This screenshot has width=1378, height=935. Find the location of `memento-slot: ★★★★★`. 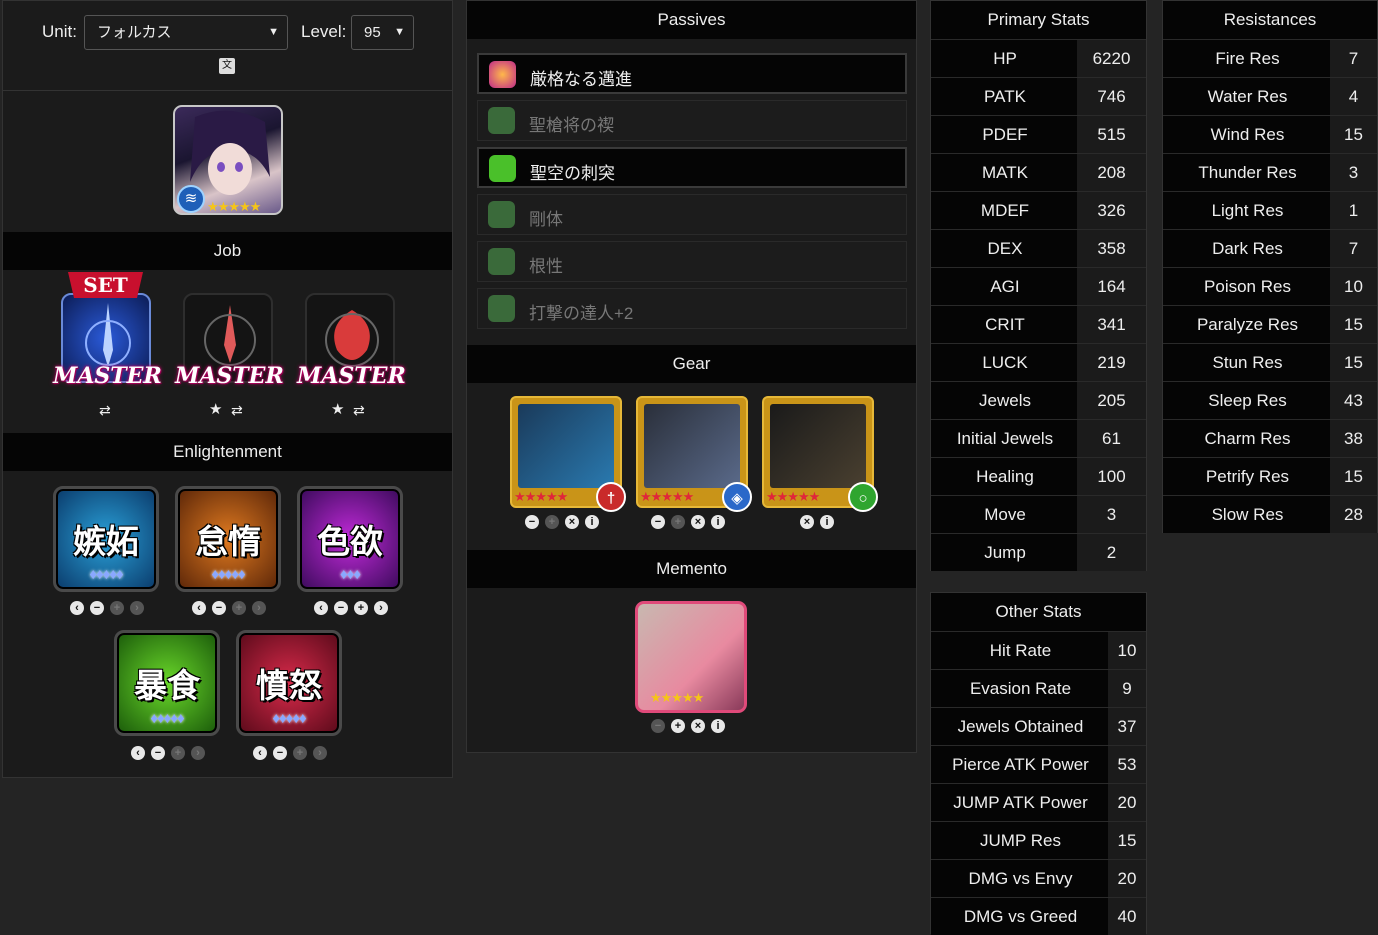

memento-slot: ★★★★★ is located at coordinates (691, 657).